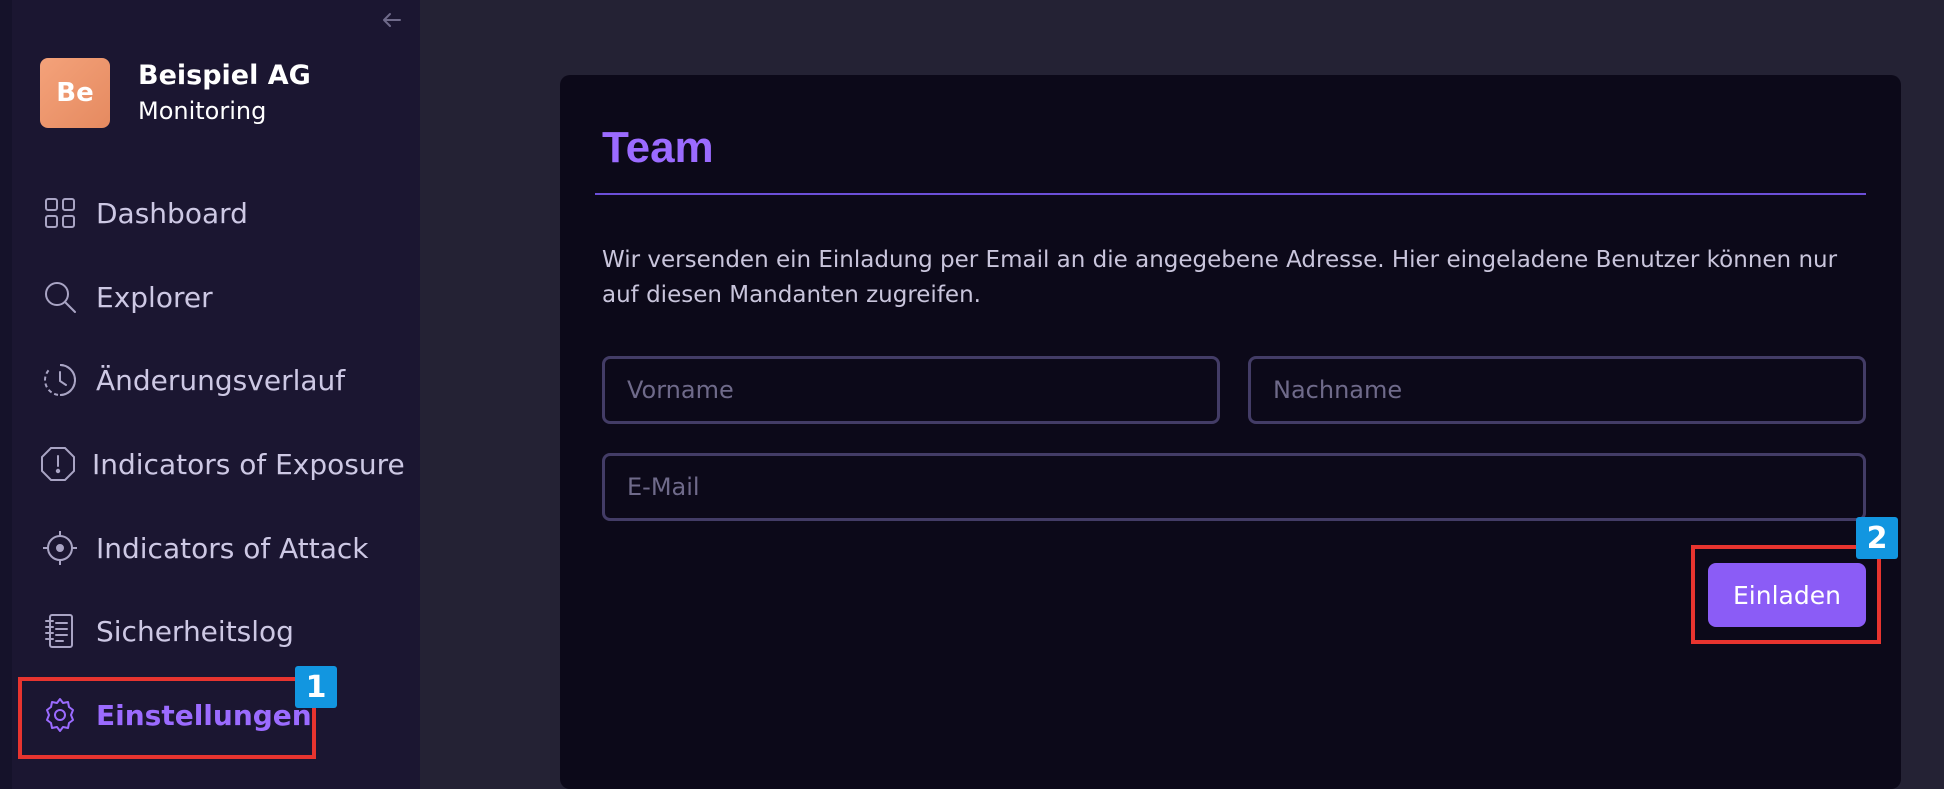 Image resolution: width=1944 pixels, height=789 pixels. Describe the element at coordinates (195, 631) in the screenshot. I see `sidebar-item-label: Sicherheitslog` at that location.